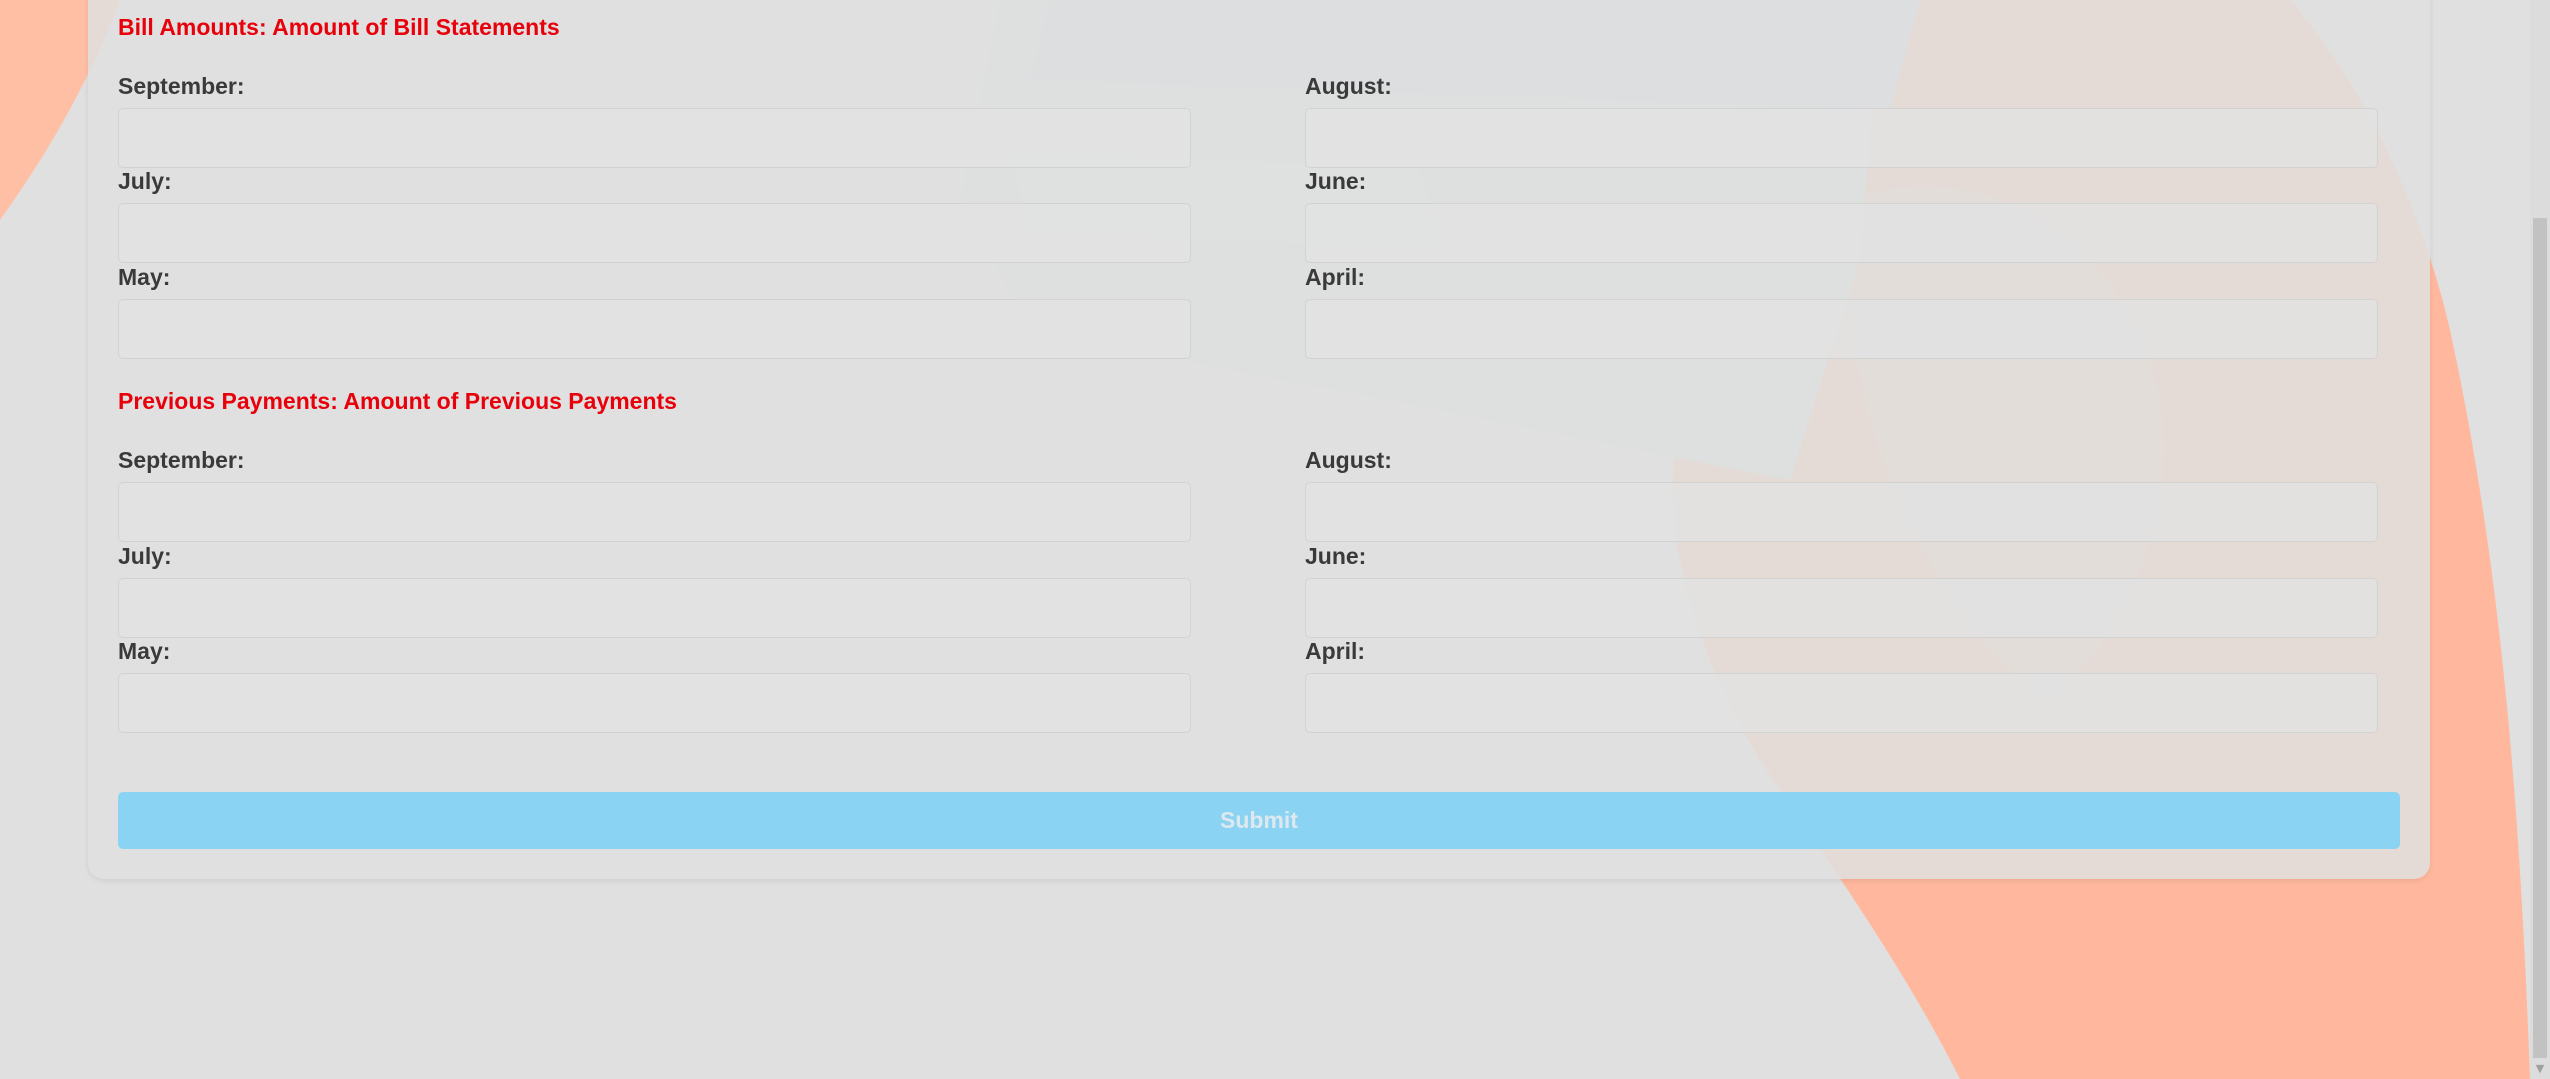 The image size is (2550, 1079). What do you see at coordinates (145, 556) in the screenshot?
I see `payment-july-label: July:` at bounding box center [145, 556].